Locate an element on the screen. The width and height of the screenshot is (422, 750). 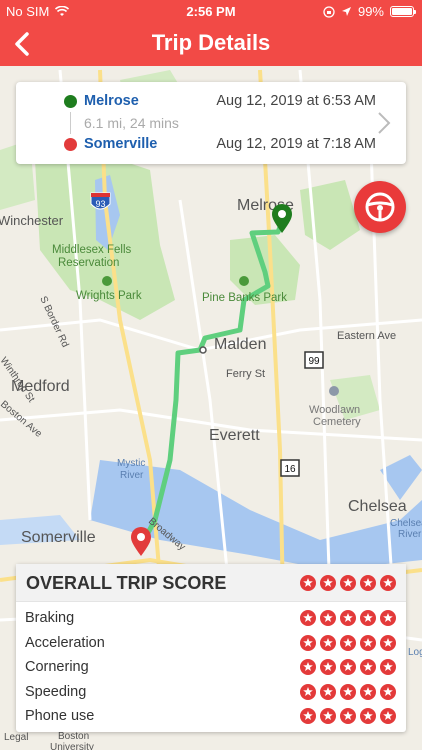
score-row-cornering: Cornering is located at coordinates (211, 667).